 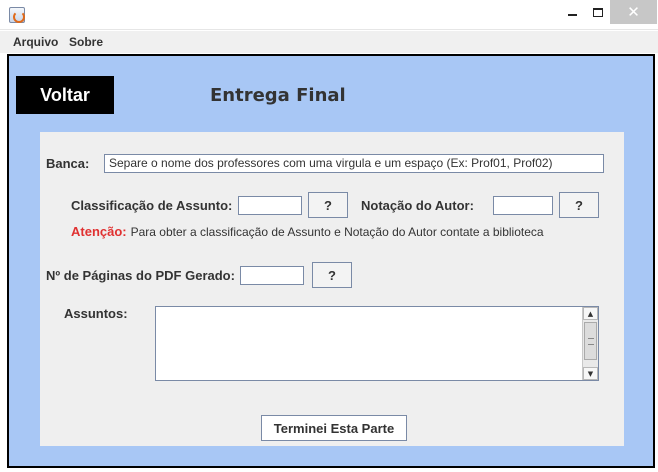 What do you see at coordinates (377, 343) in the screenshot?
I see `assuntos-textarea: ▲ ▼` at bounding box center [377, 343].